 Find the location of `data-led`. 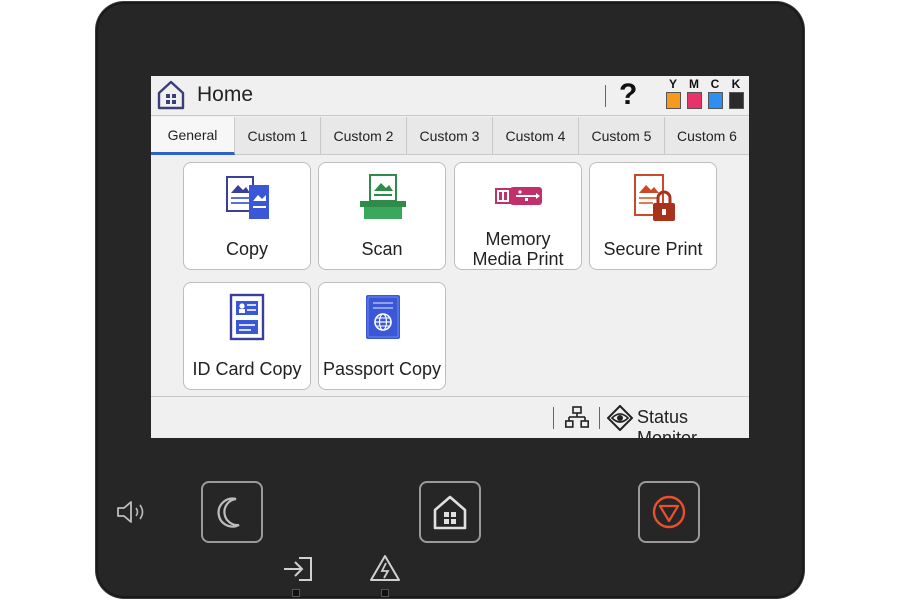

data-led is located at coordinates (296, 593).